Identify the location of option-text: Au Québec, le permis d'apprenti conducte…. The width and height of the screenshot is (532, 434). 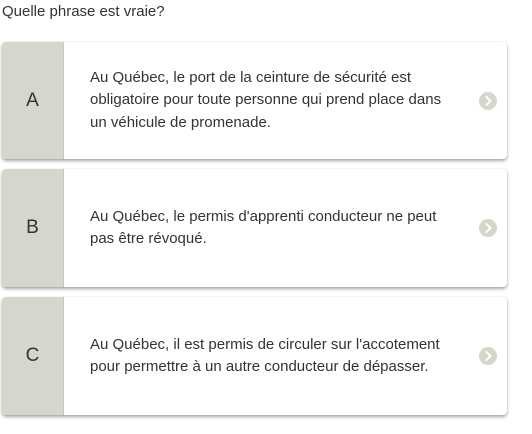
(263, 227).